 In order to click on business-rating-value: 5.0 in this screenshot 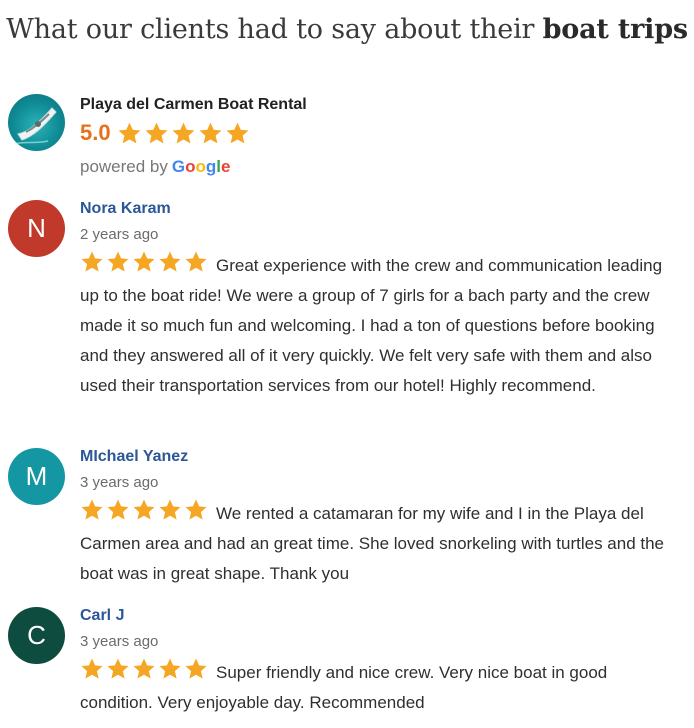, I will do `click(95, 132)`.